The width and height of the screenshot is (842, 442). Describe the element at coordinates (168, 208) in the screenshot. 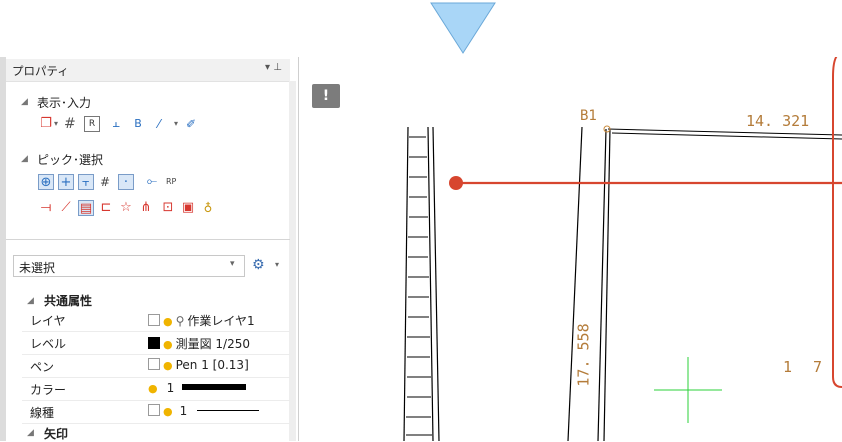

I see `select-window-icon: ⊡` at that location.